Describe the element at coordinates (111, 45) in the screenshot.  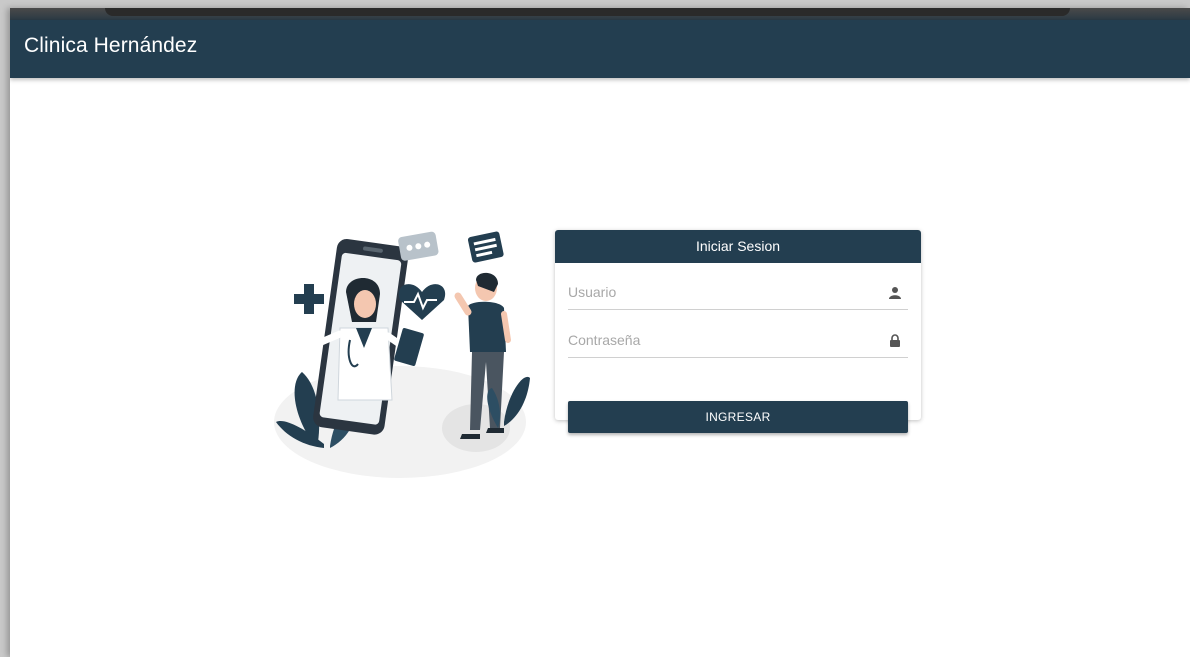
I see `app-title: Clinica Hernández` at that location.